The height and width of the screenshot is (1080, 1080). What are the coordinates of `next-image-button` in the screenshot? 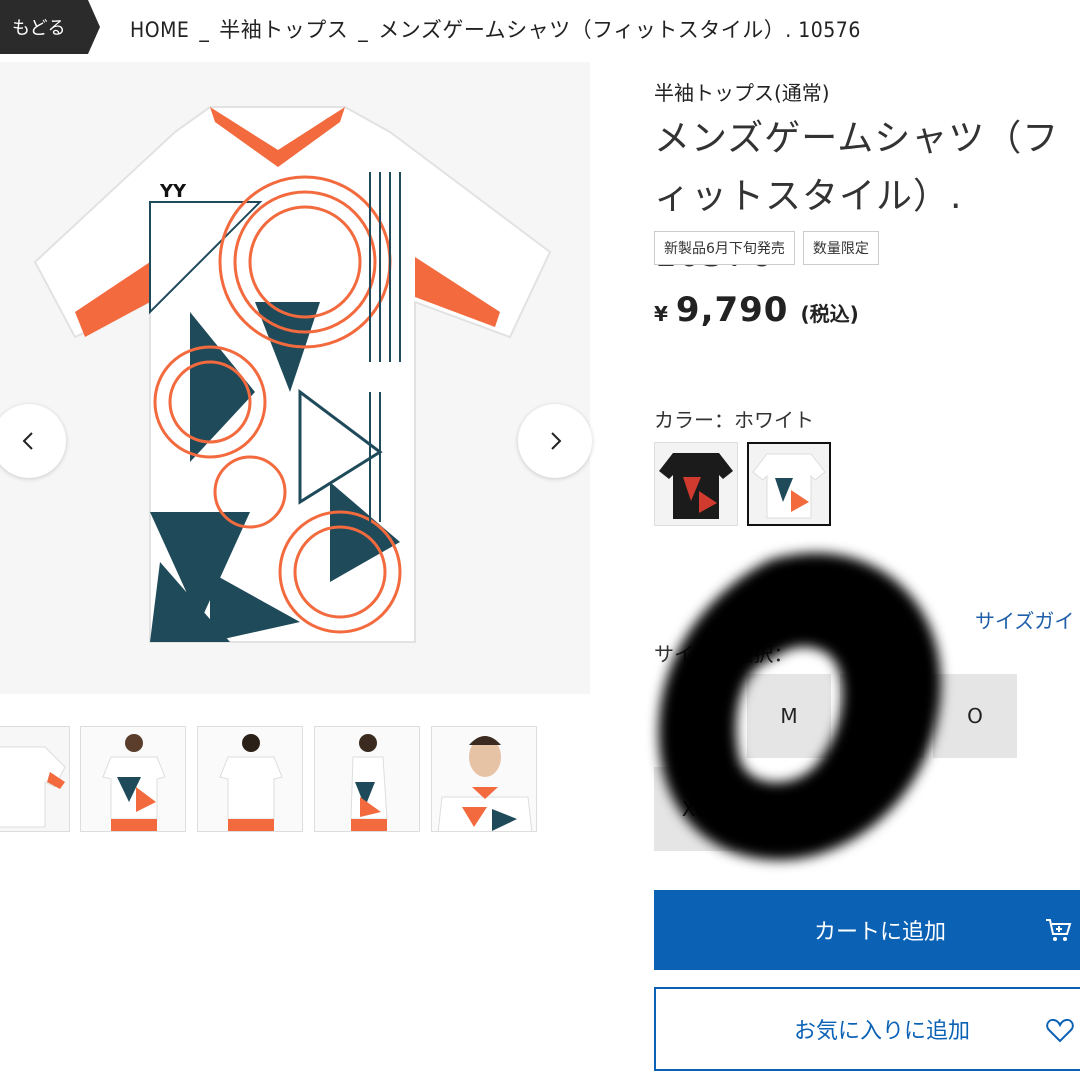 It's located at (555, 441).